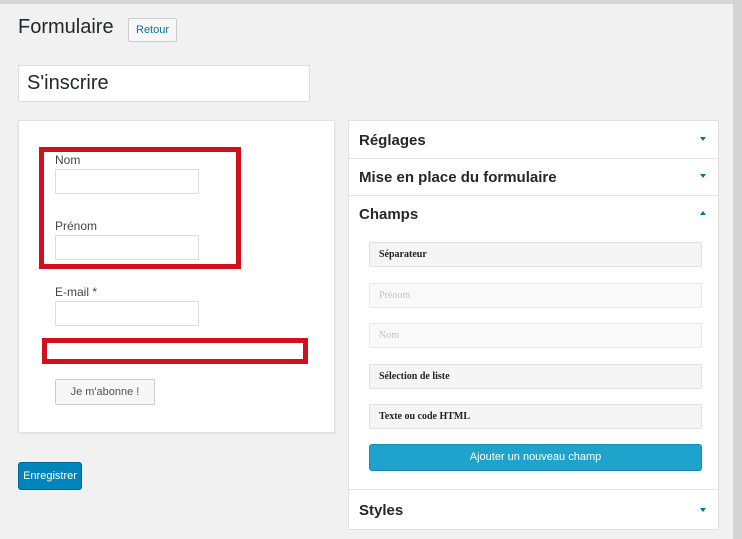  I want to click on email-input, so click(127, 313).